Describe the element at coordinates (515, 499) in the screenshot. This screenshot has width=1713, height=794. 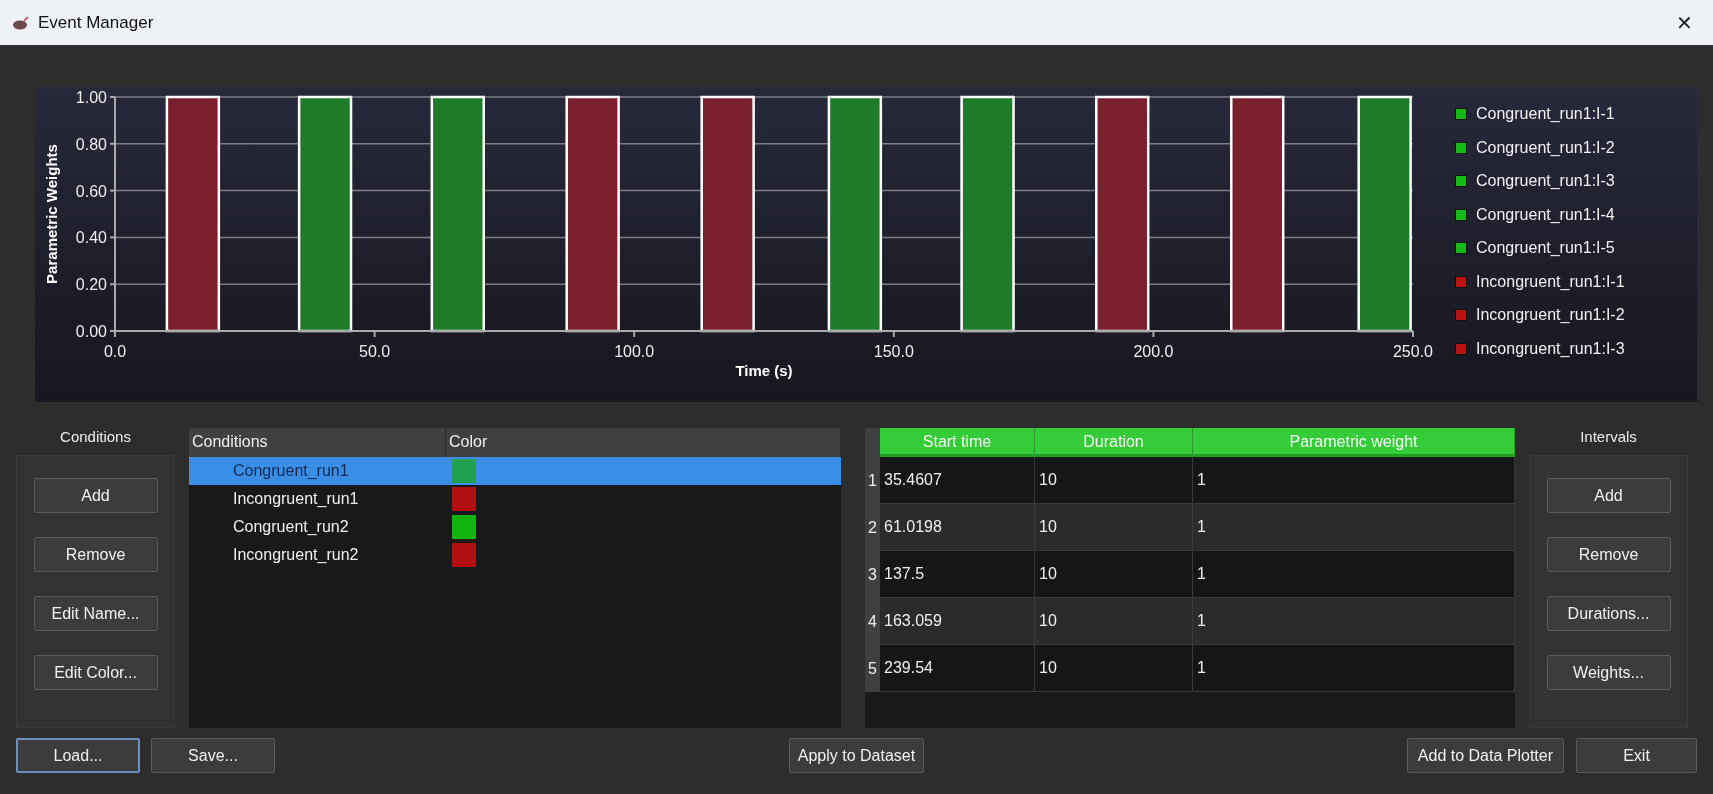
I see `condition-row: Incongruent_run1` at that location.